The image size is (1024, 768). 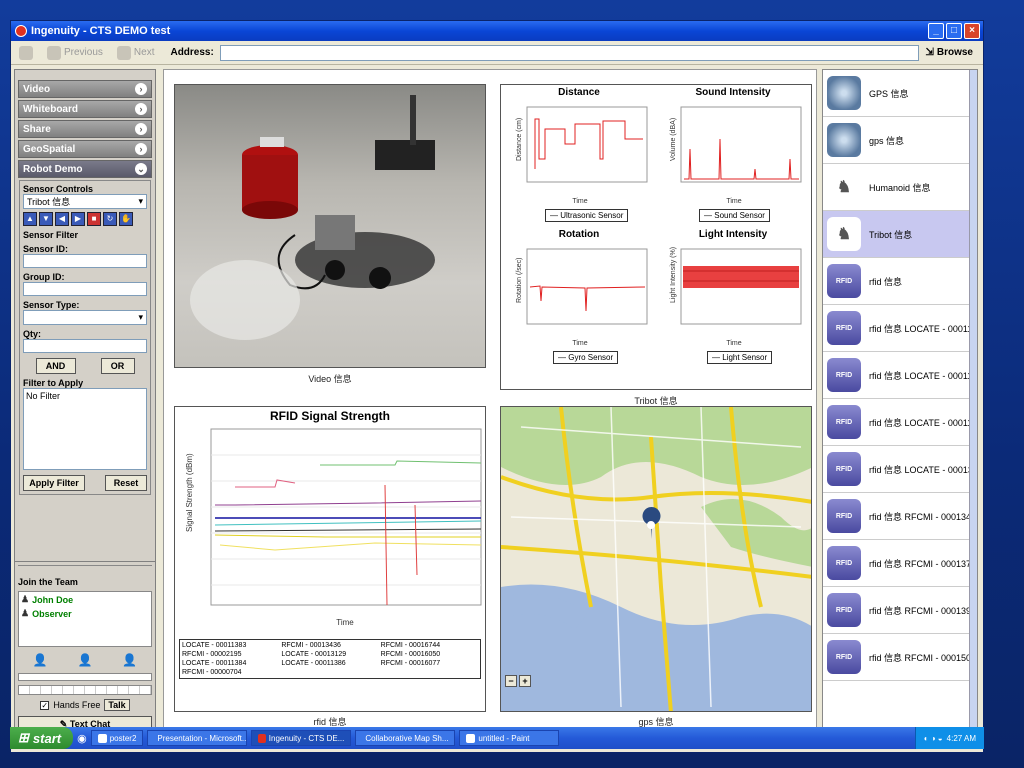 What do you see at coordinates (85, 429) in the screenshot?
I see `filter-textarea: No Filter` at bounding box center [85, 429].